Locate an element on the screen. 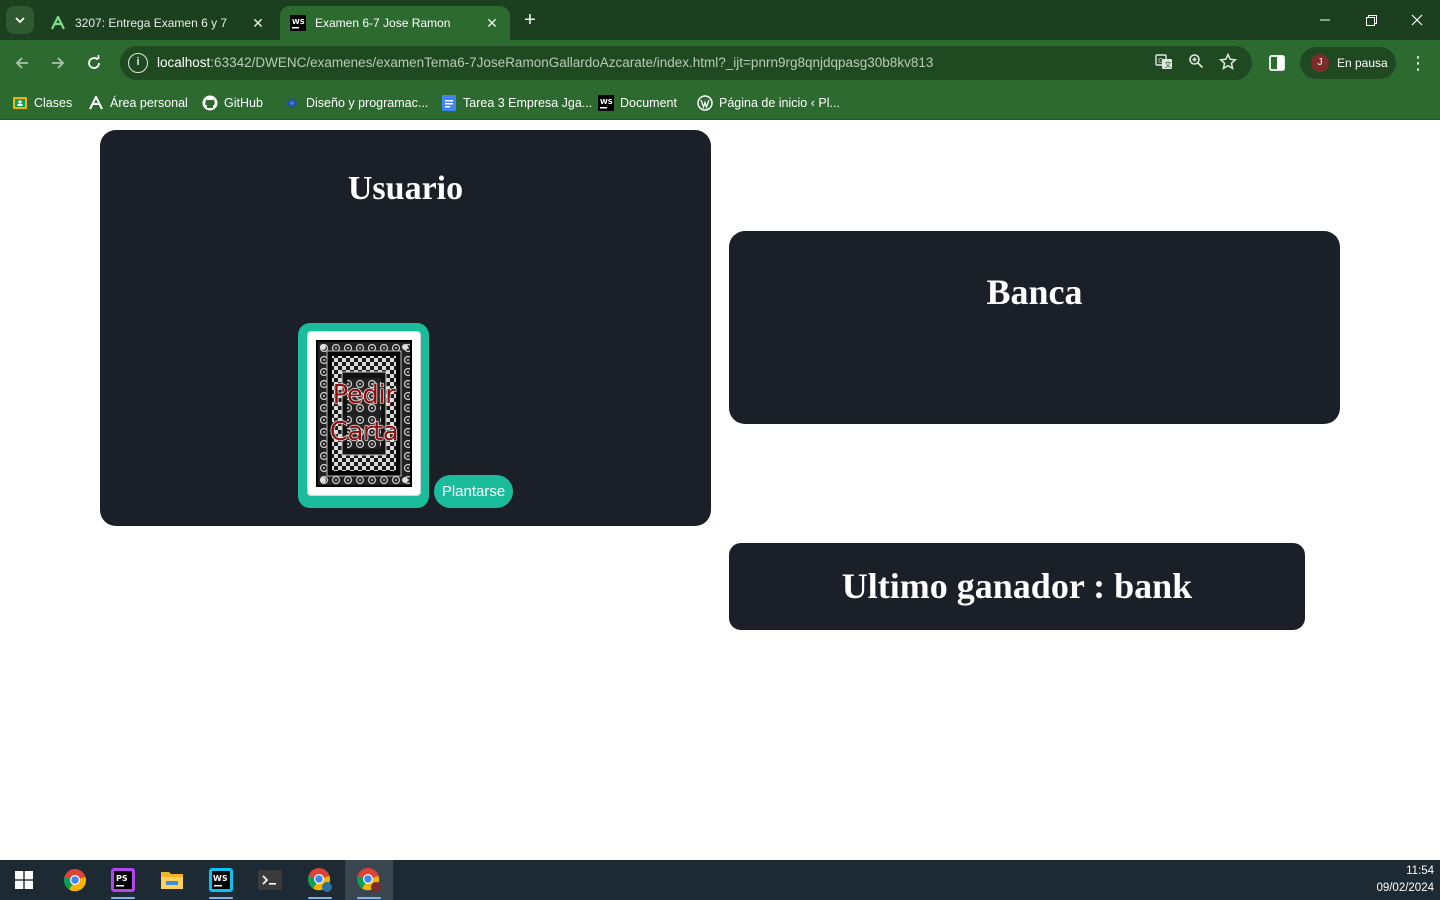 The width and height of the screenshot is (1440, 900). chrome-icon is located at coordinates (75, 880).